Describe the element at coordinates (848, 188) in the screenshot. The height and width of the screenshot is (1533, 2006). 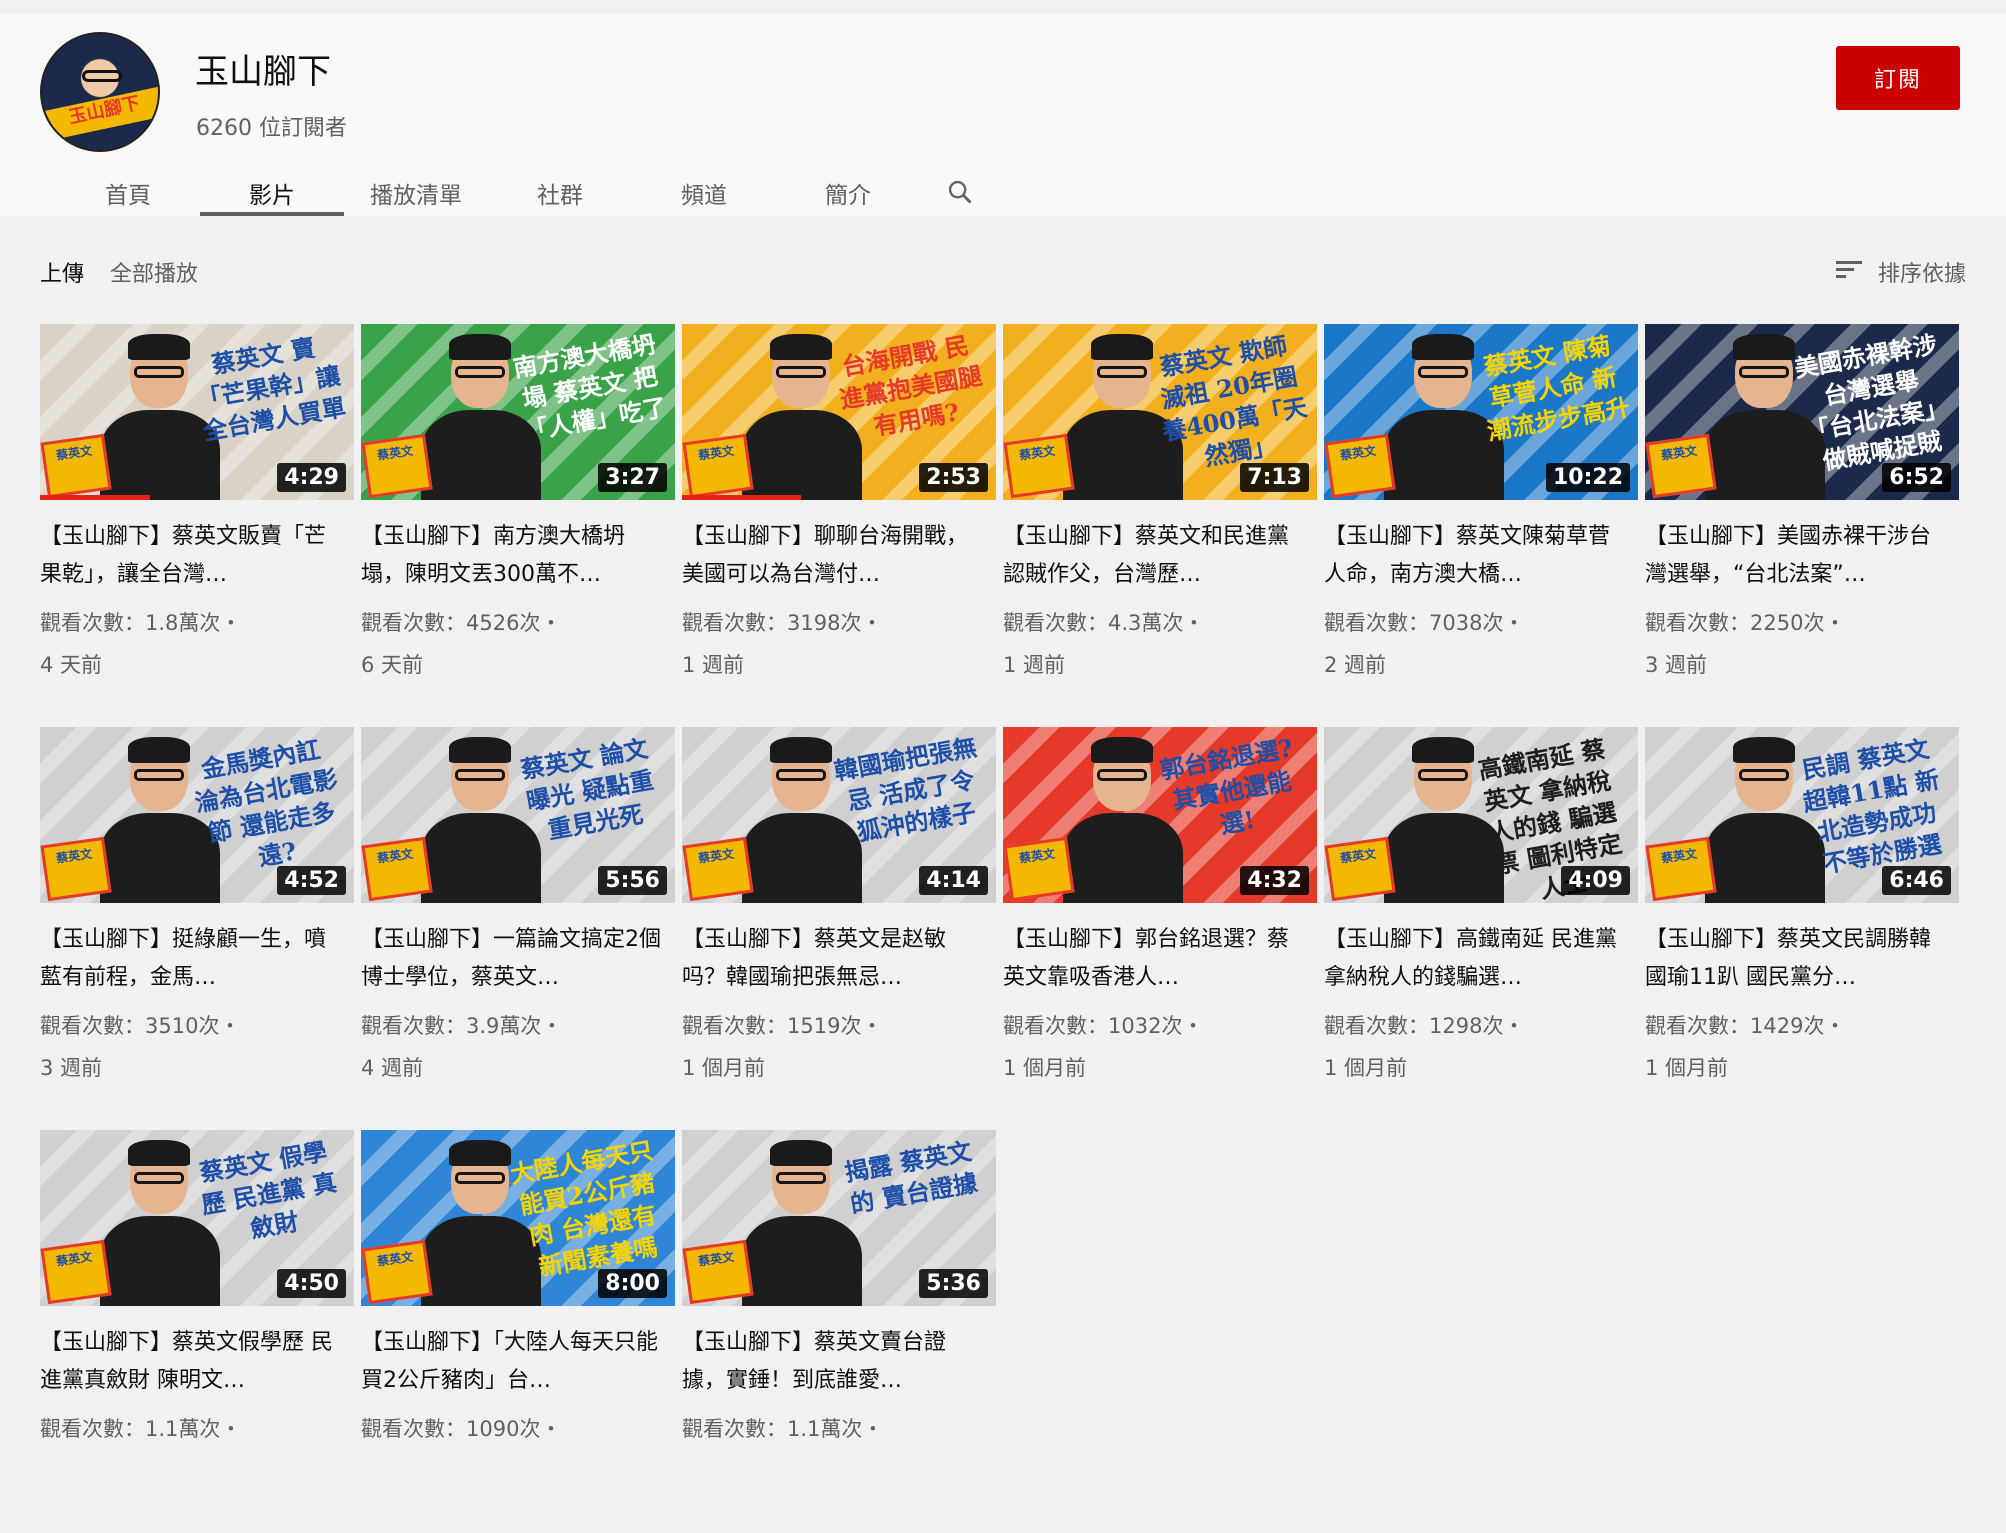
I see `tab-about: 簡介` at that location.